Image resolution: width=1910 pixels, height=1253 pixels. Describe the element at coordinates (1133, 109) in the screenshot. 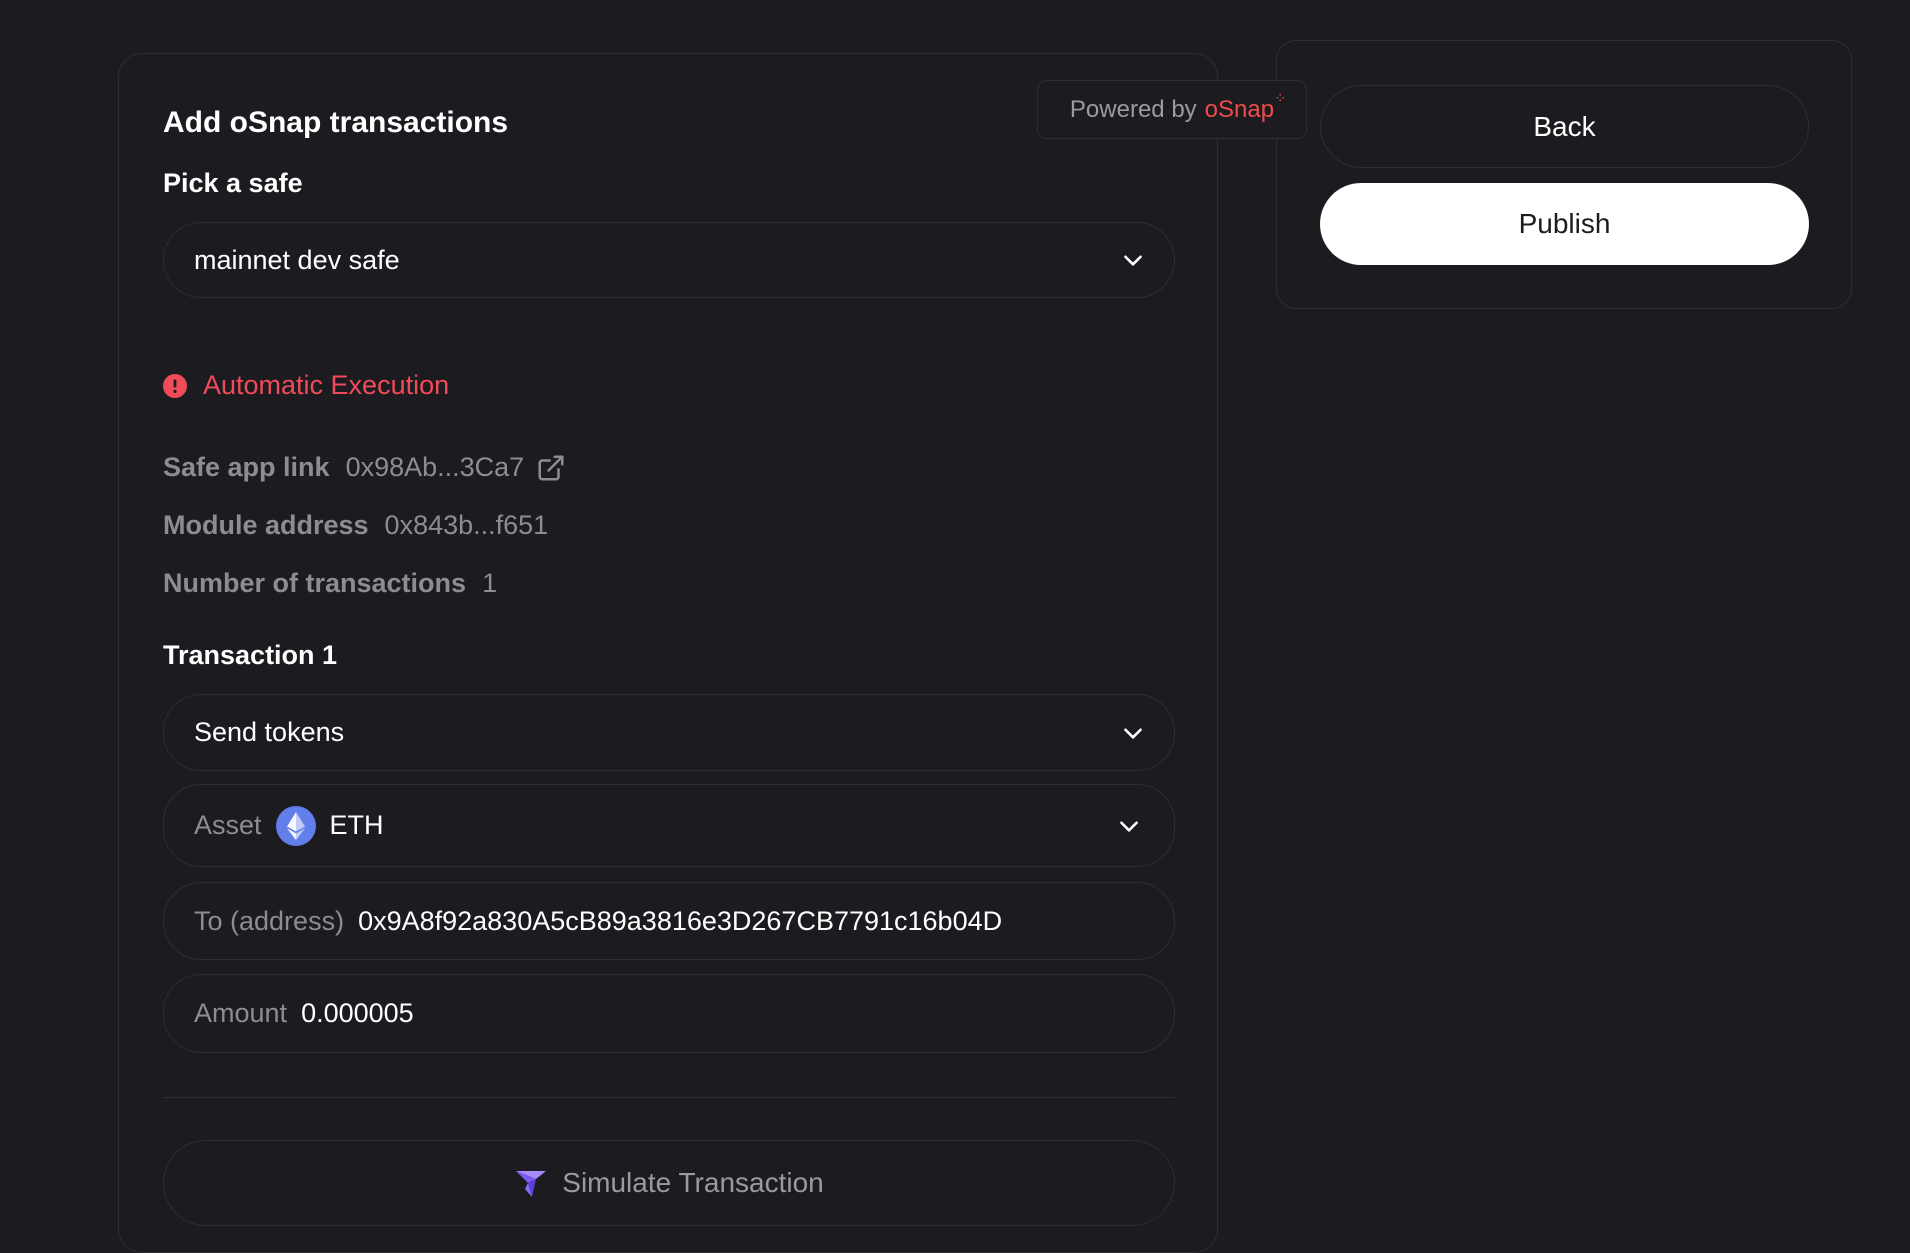

I see `powered-by-text: Powered by` at that location.